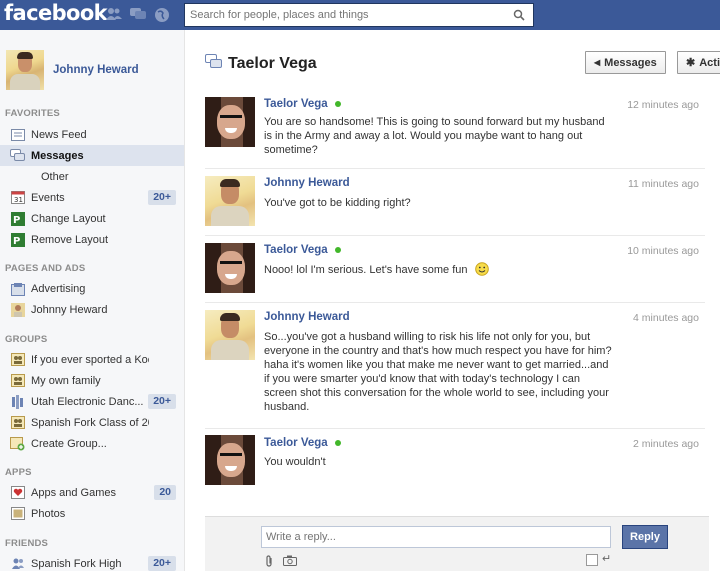 The height and width of the screenshot is (571, 720). What do you see at coordinates (295, 462) in the screenshot?
I see `message-text: You wouldn't` at bounding box center [295, 462].